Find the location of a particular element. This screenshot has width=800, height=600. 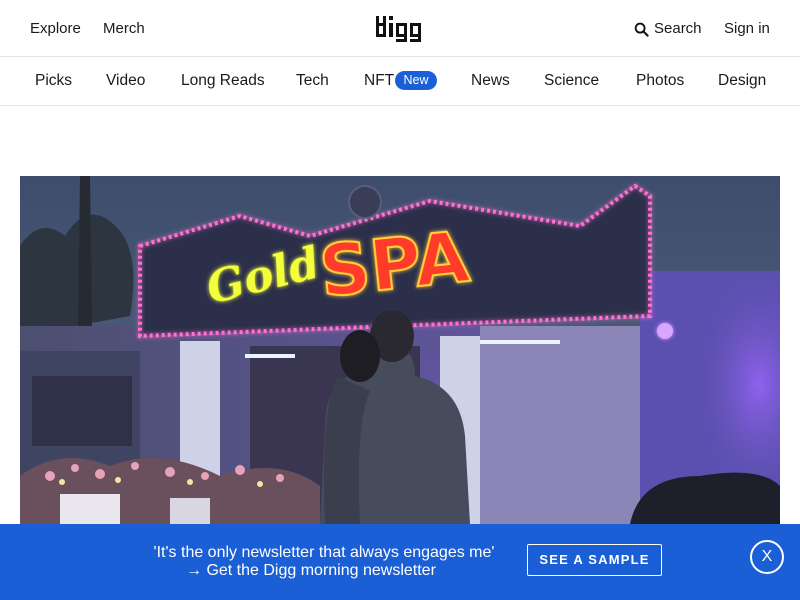

nav-item-tech: Tech is located at coordinates (312, 81).